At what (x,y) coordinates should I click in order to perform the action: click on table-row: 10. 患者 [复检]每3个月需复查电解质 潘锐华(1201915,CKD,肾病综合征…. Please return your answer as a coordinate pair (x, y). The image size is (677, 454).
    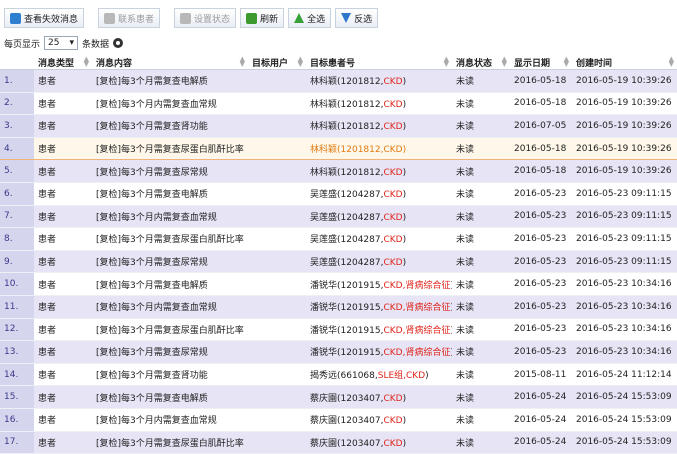
    Looking at the image, I should click on (338, 284).